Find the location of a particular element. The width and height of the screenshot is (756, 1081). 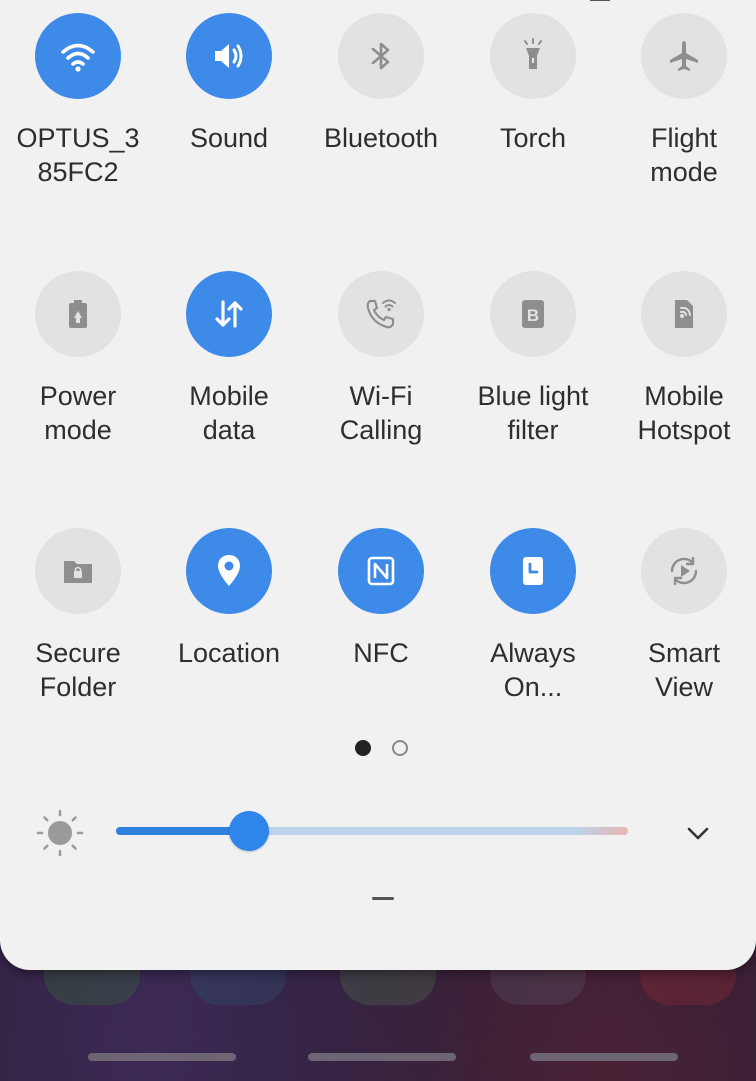

tile-label-line: Torch is located at coordinates (533, 138).